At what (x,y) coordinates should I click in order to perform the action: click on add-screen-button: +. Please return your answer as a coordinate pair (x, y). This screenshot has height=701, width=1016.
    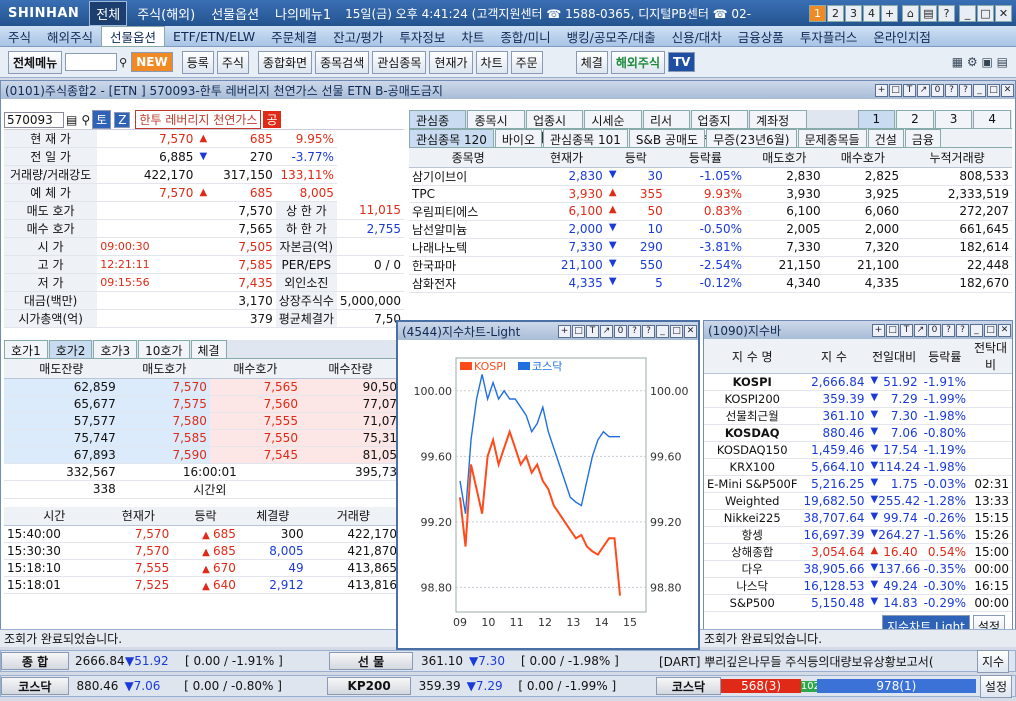
    Looking at the image, I should click on (889, 13).